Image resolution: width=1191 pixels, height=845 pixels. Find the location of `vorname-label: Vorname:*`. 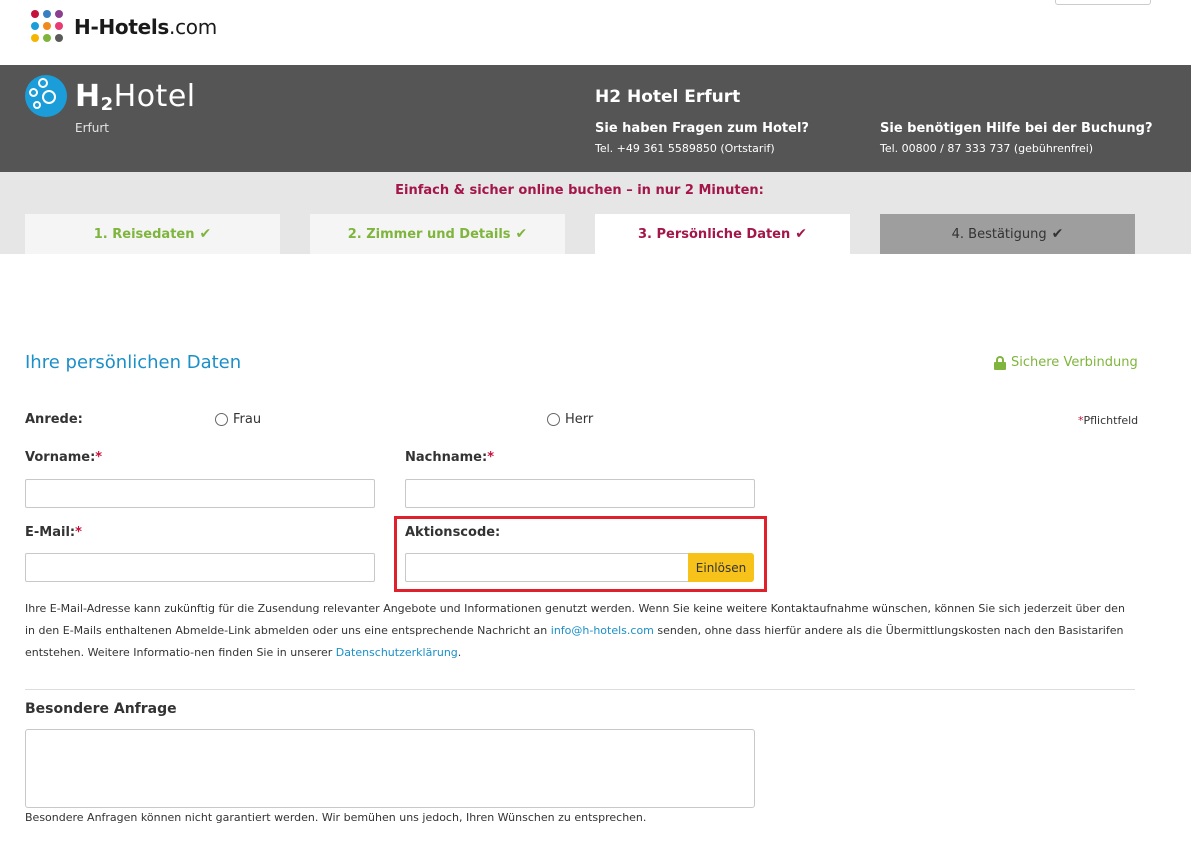

vorname-label: Vorname:* is located at coordinates (64, 457).